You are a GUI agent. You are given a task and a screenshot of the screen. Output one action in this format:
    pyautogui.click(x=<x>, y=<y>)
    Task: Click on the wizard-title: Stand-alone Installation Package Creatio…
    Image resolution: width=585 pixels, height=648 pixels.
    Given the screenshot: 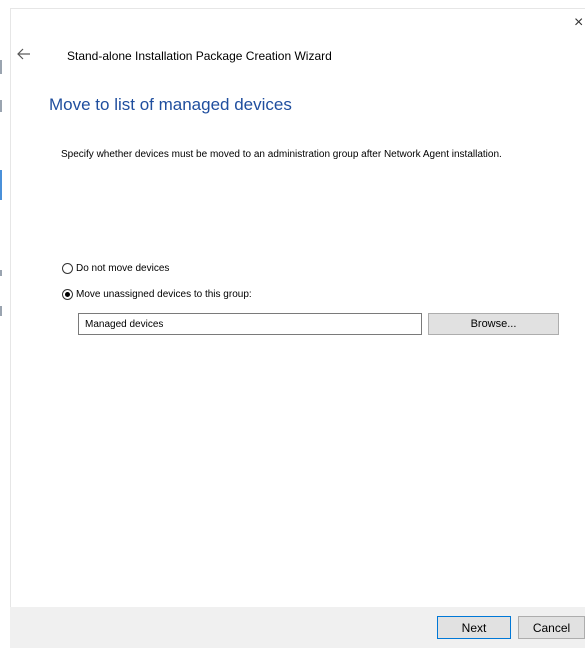 What is the action you would take?
    pyautogui.click(x=199, y=56)
    